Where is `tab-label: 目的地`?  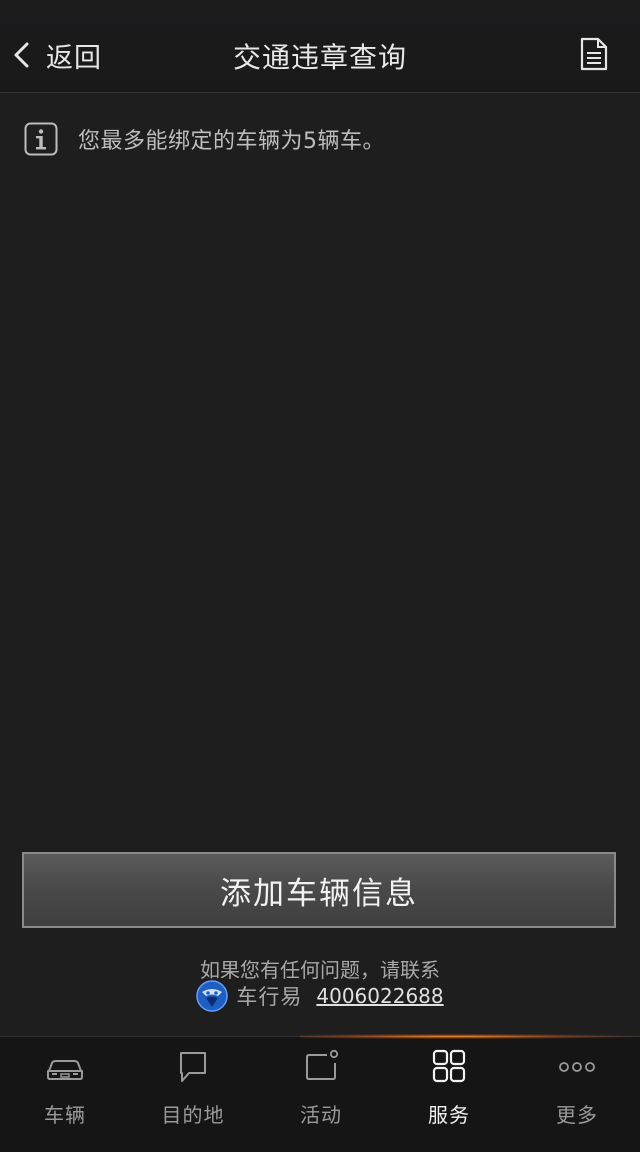
tab-label: 目的地 is located at coordinates (193, 1115).